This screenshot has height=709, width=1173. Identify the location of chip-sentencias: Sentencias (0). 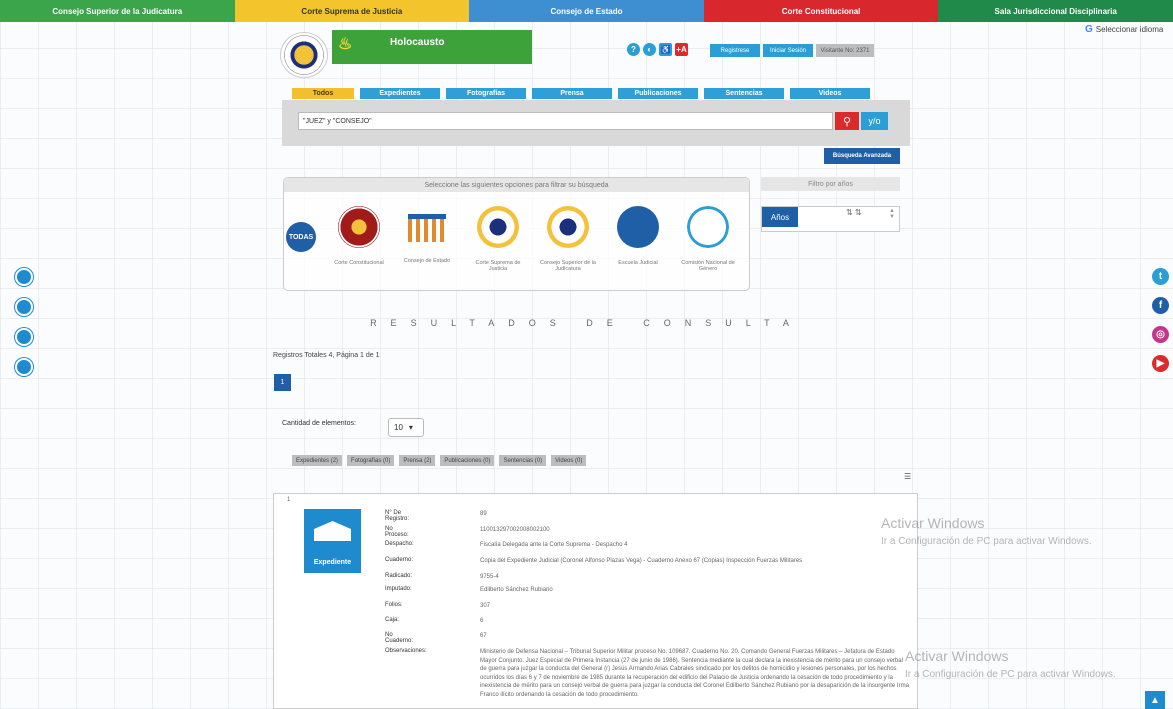
(523, 460).